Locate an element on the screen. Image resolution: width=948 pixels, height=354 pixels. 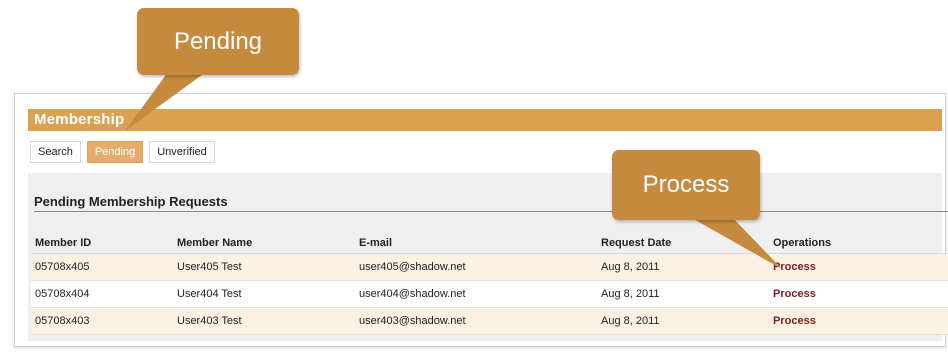
process-callout-pointer is located at coordinates (736, 243).